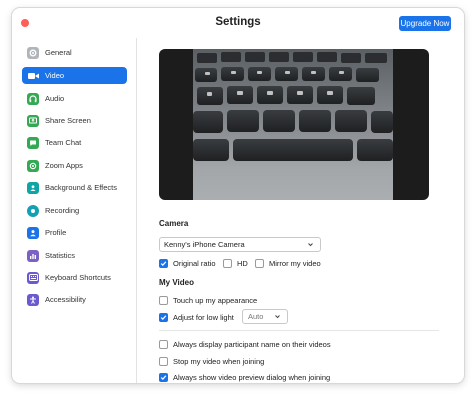  What do you see at coordinates (299, 330) in the screenshot?
I see `section-divider` at bounding box center [299, 330].